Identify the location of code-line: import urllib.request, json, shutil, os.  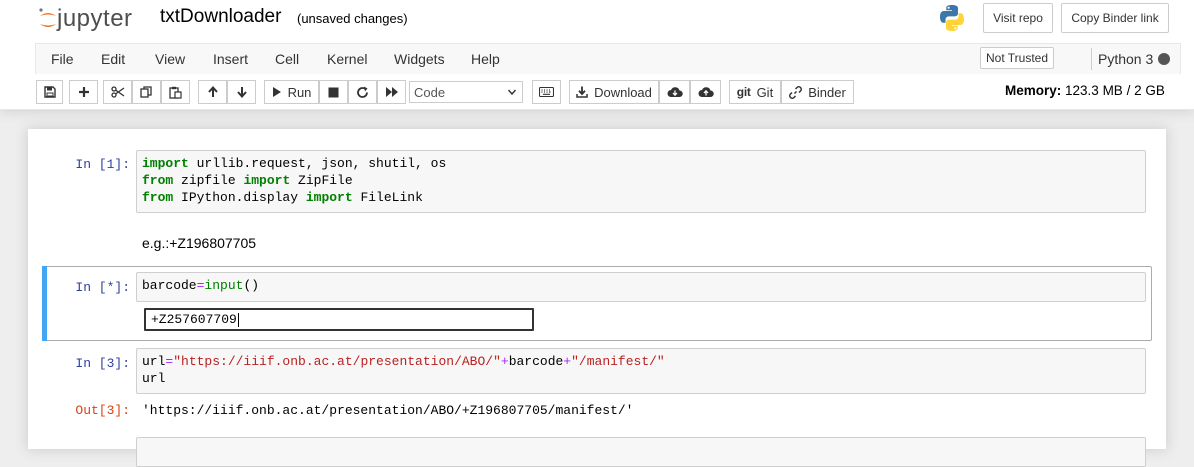
(294, 163).